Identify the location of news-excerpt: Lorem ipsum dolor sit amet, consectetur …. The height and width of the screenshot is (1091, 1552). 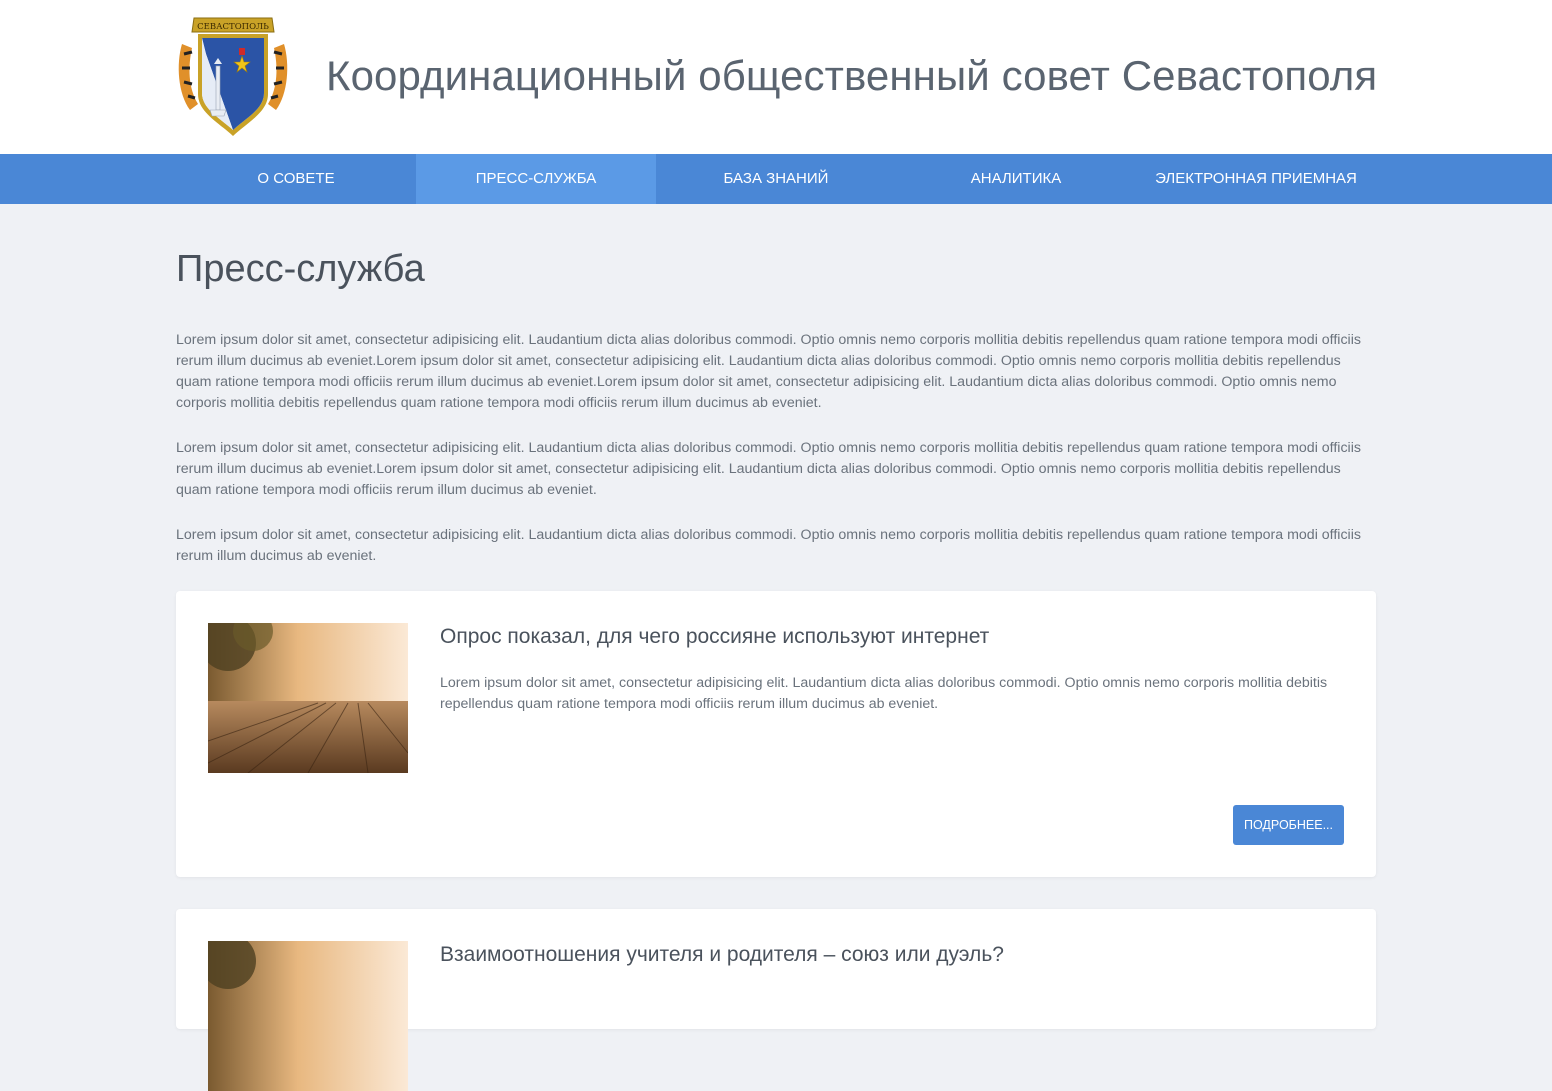
(884, 693).